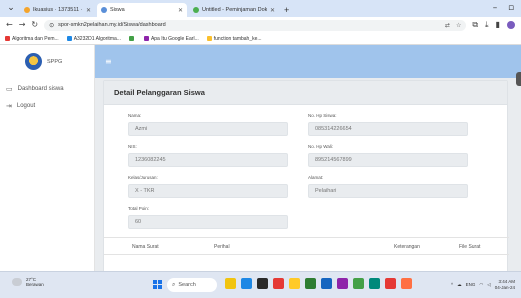 This screenshot has height=298, width=521. Describe the element at coordinates (504, 287) in the screenshot. I see `clock-date: 04-Jan-24` at that location.